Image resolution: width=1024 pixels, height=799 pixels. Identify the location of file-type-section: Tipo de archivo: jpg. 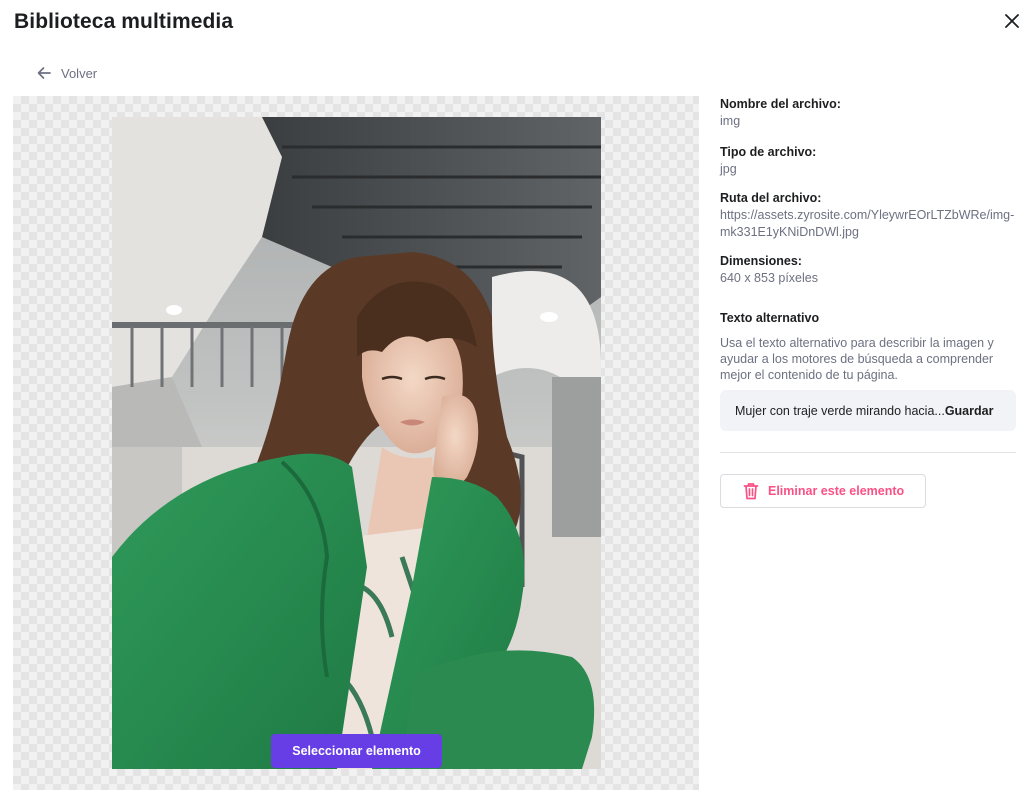
(868, 161).